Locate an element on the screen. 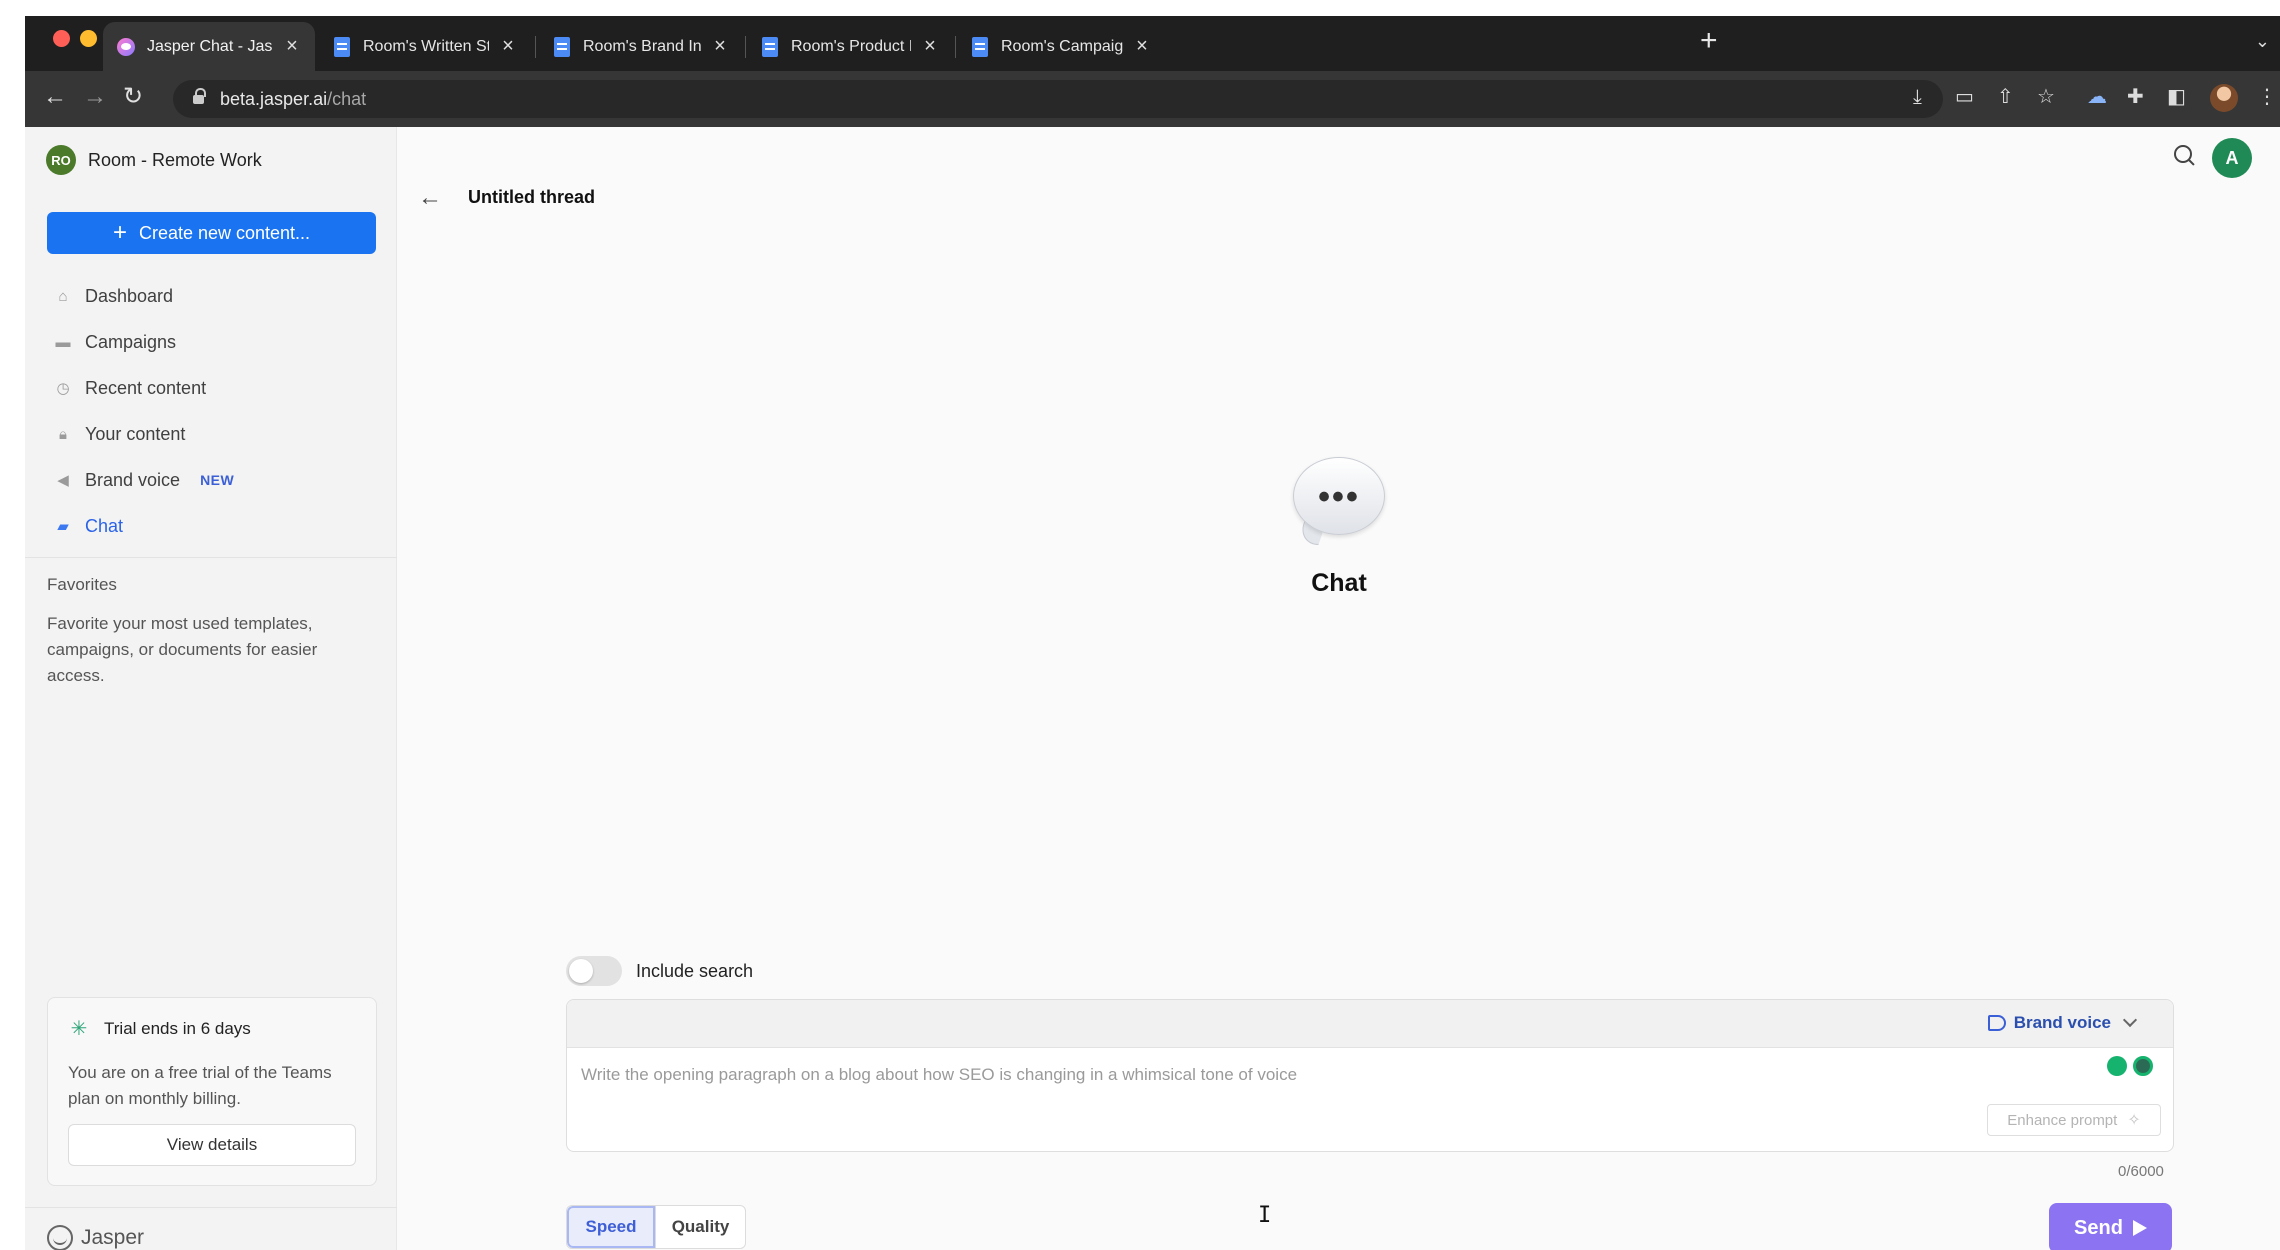  browser-tab-product-info: Room's Product Info - Google D × is located at coordinates (850, 46).